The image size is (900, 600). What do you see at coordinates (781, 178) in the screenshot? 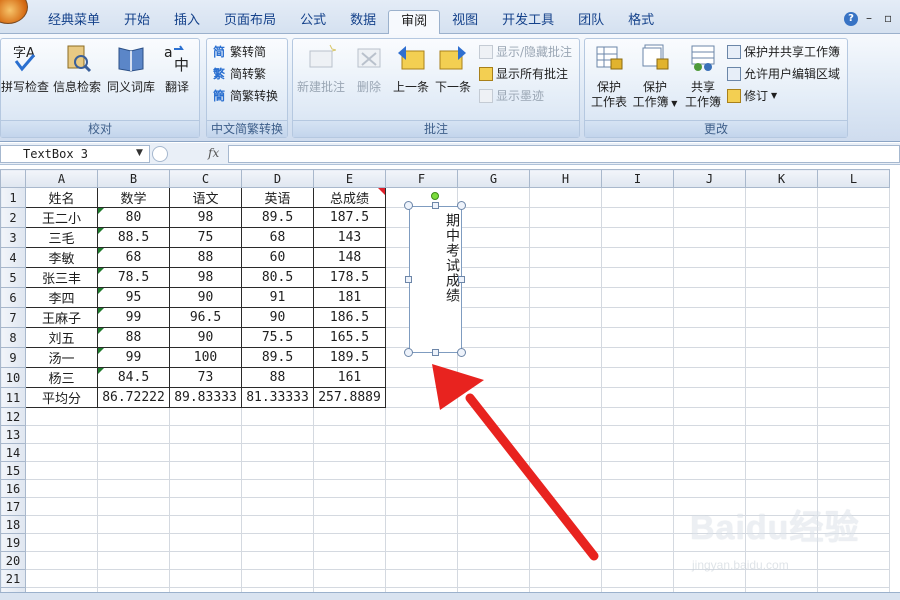
I see `column-header: K` at bounding box center [781, 178].